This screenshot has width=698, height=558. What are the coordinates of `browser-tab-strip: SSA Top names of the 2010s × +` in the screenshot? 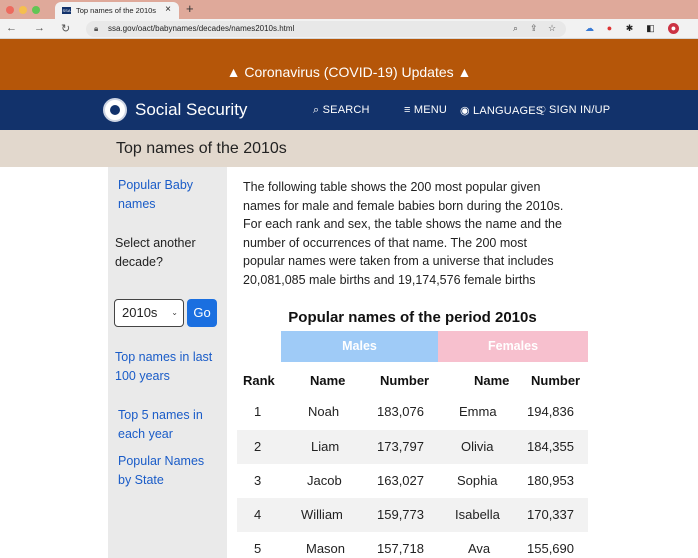 It's located at (349, 9).